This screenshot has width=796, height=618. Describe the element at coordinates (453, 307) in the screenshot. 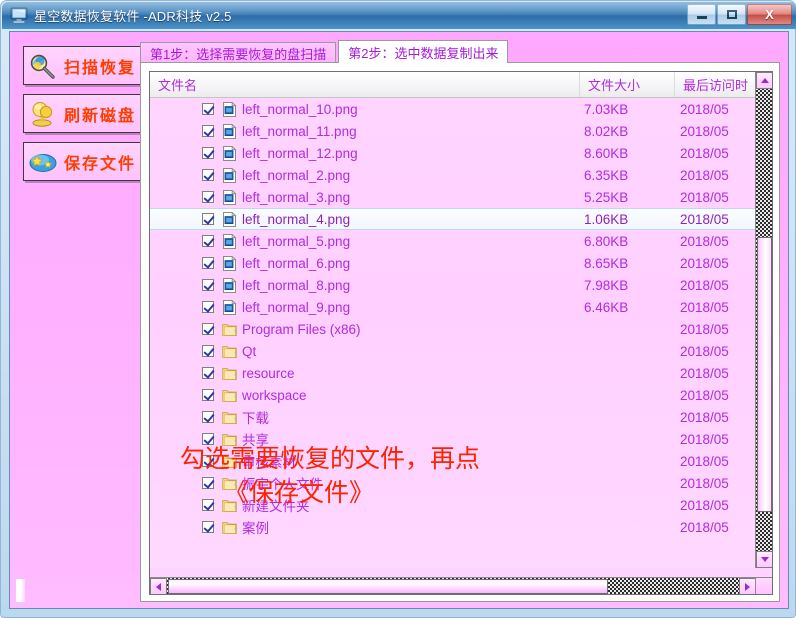

I see `table-row: left_normal_9.png 6.46KB 2018/05` at that location.